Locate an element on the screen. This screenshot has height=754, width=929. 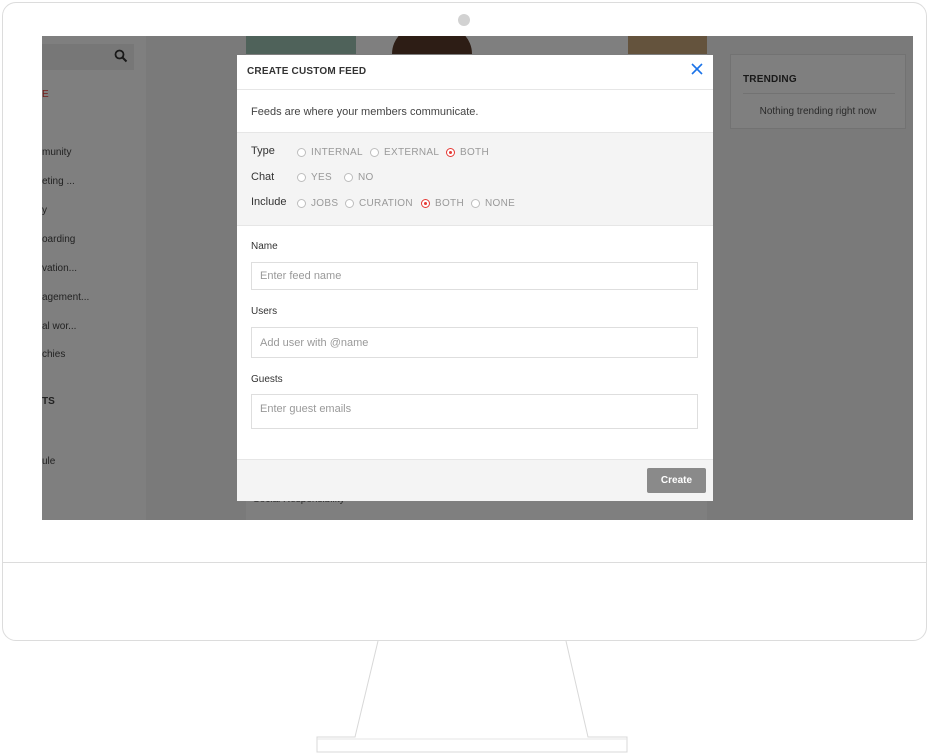
close-icon is located at coordinates (697, 69).